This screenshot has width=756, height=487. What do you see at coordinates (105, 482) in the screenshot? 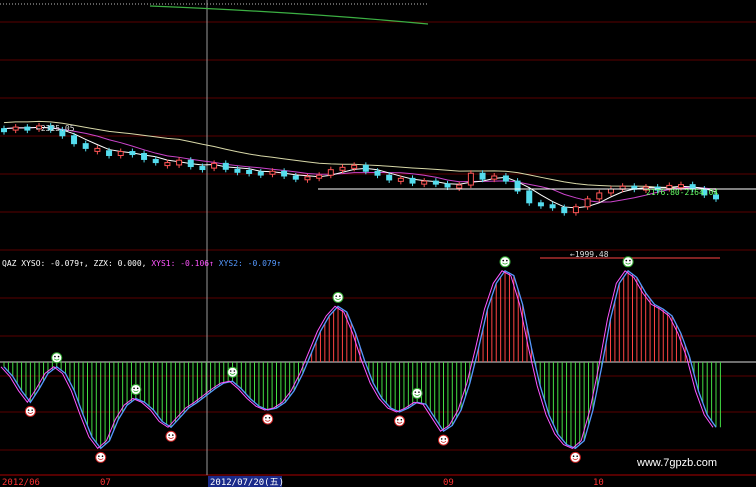
I see `x-tick-label: 07` at bounding box center [105, 482].